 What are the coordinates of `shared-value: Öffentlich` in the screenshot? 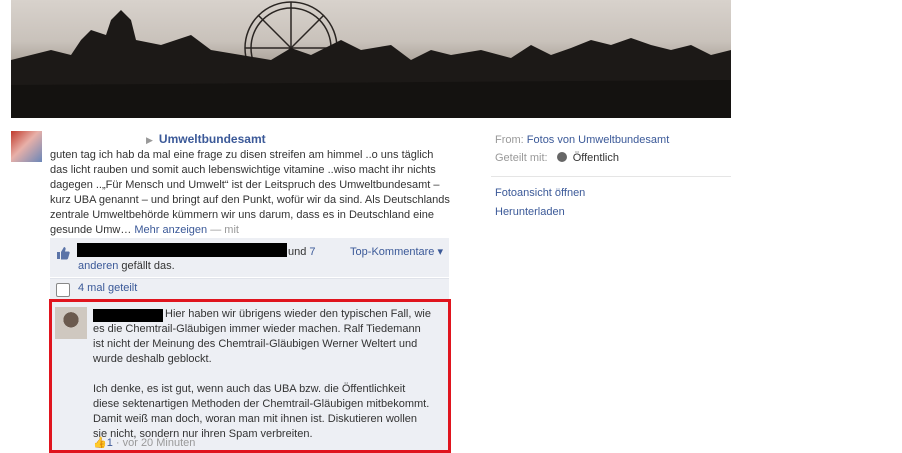 It's located at (595, 158).